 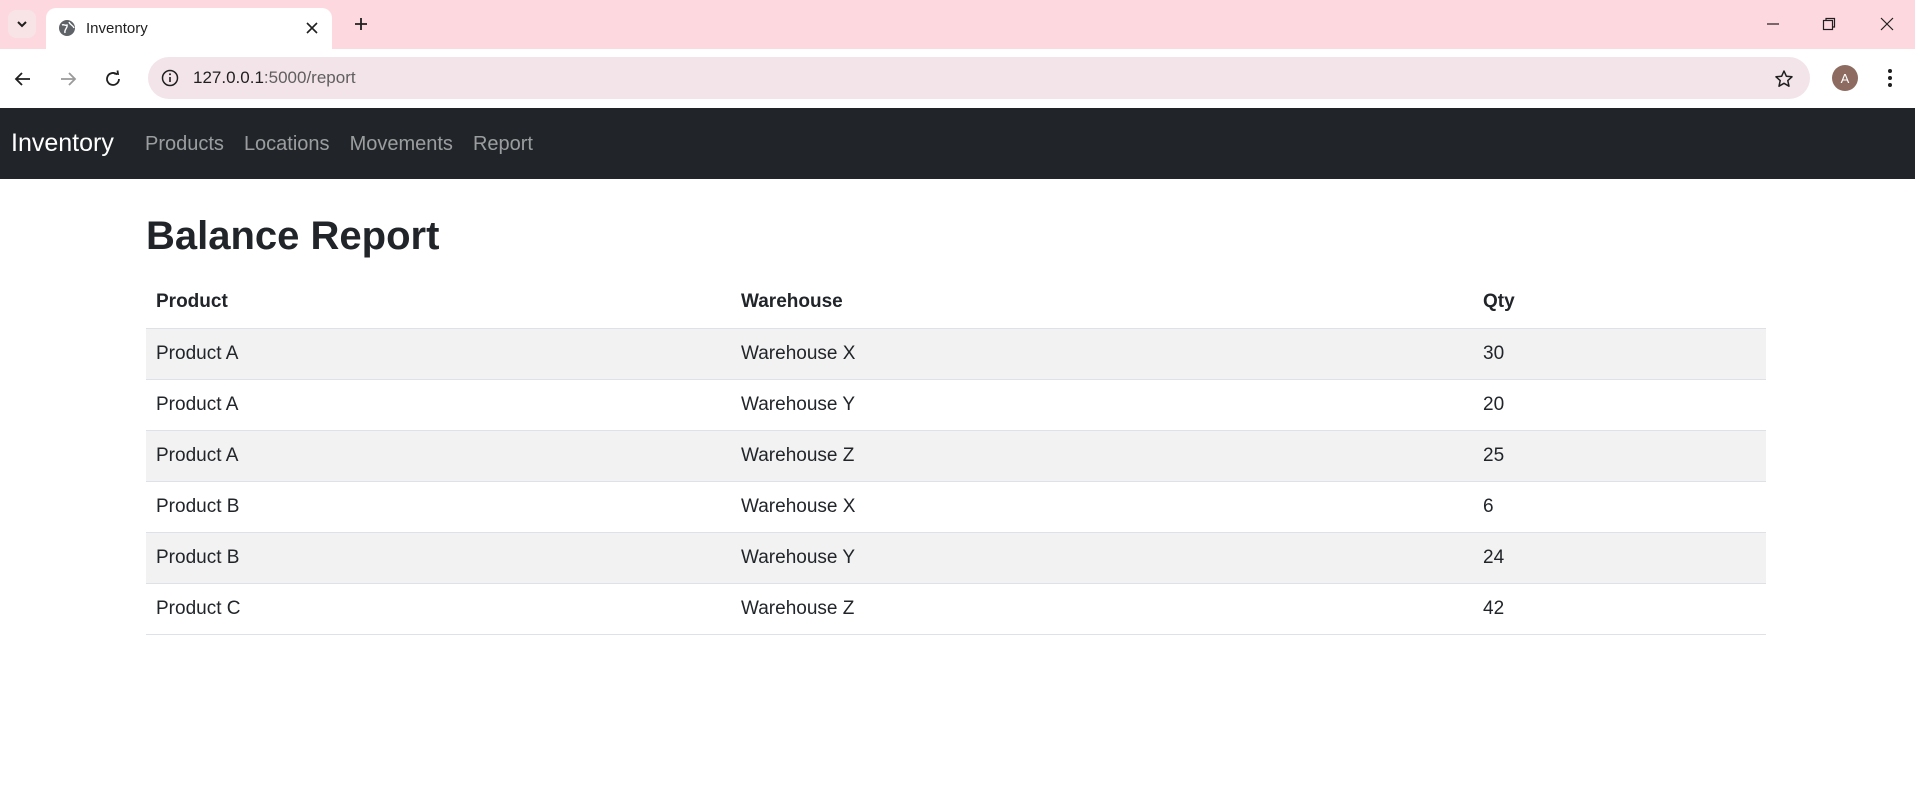 What do you see at coordinates (309, 77) in the screenshot?
I see `url-path: :5000/report` at bounding box center [309, 77].